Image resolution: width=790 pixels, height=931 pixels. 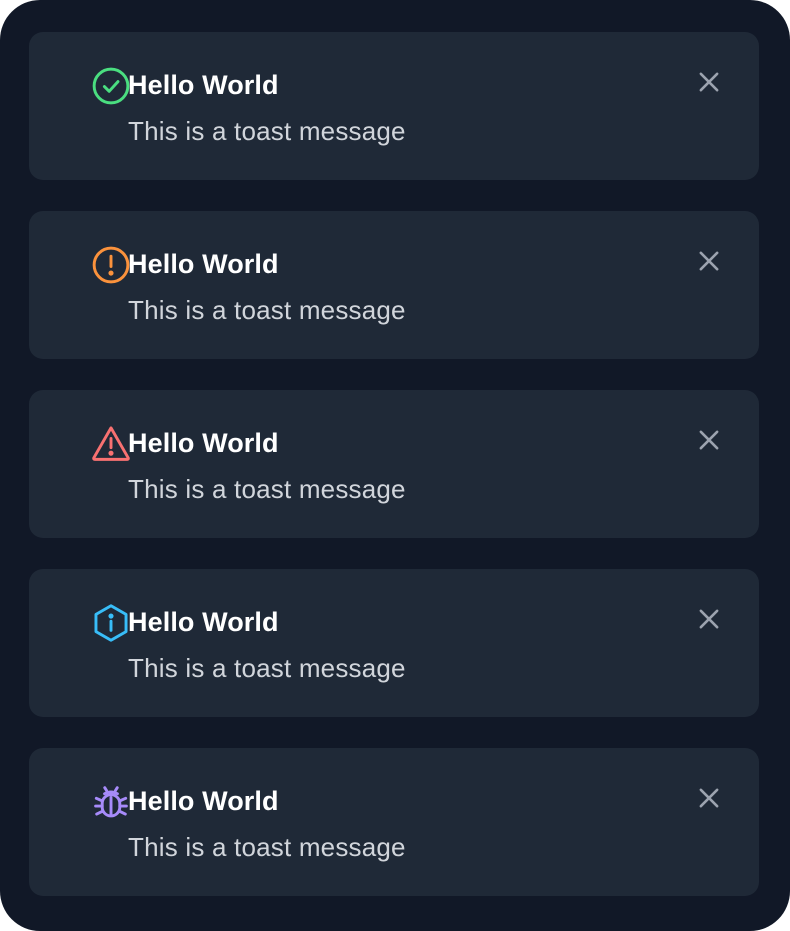 I want to click on toast-info: Hello World This is a toast message, so click(x=394, y=643).